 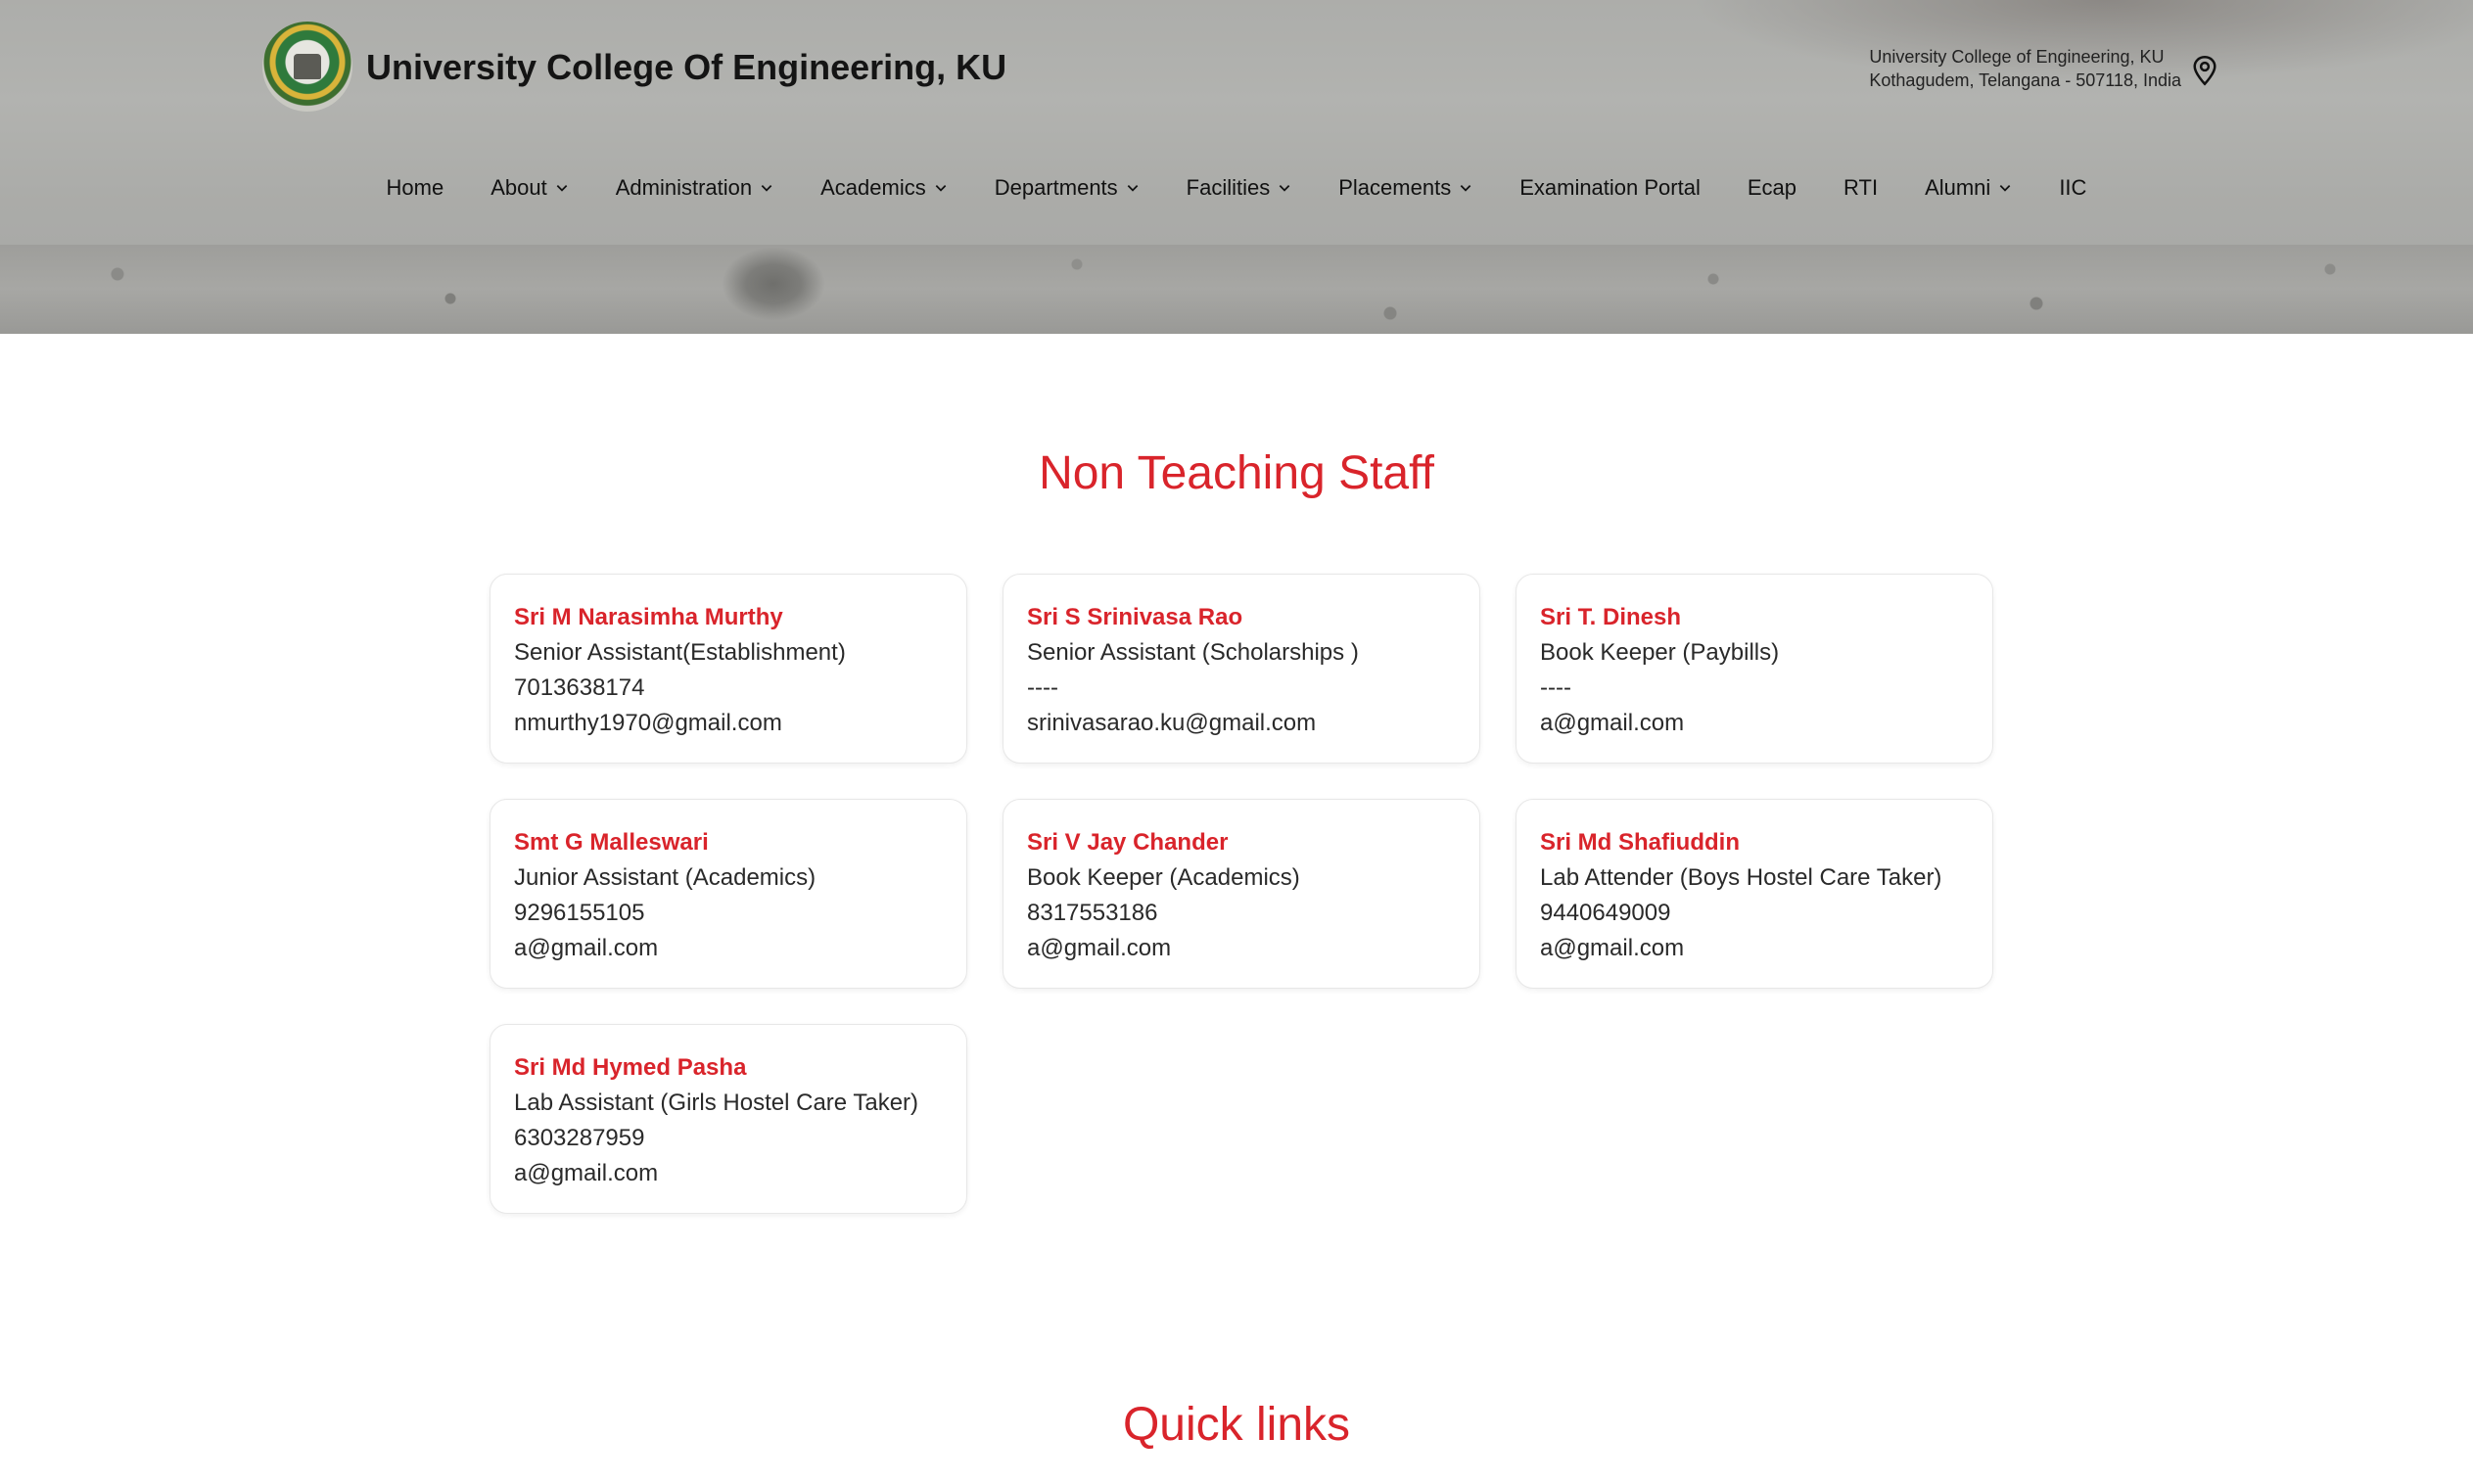 I want to click on staff-name: Sri Md Hymed Pasha, so click(x=630, y=1067).